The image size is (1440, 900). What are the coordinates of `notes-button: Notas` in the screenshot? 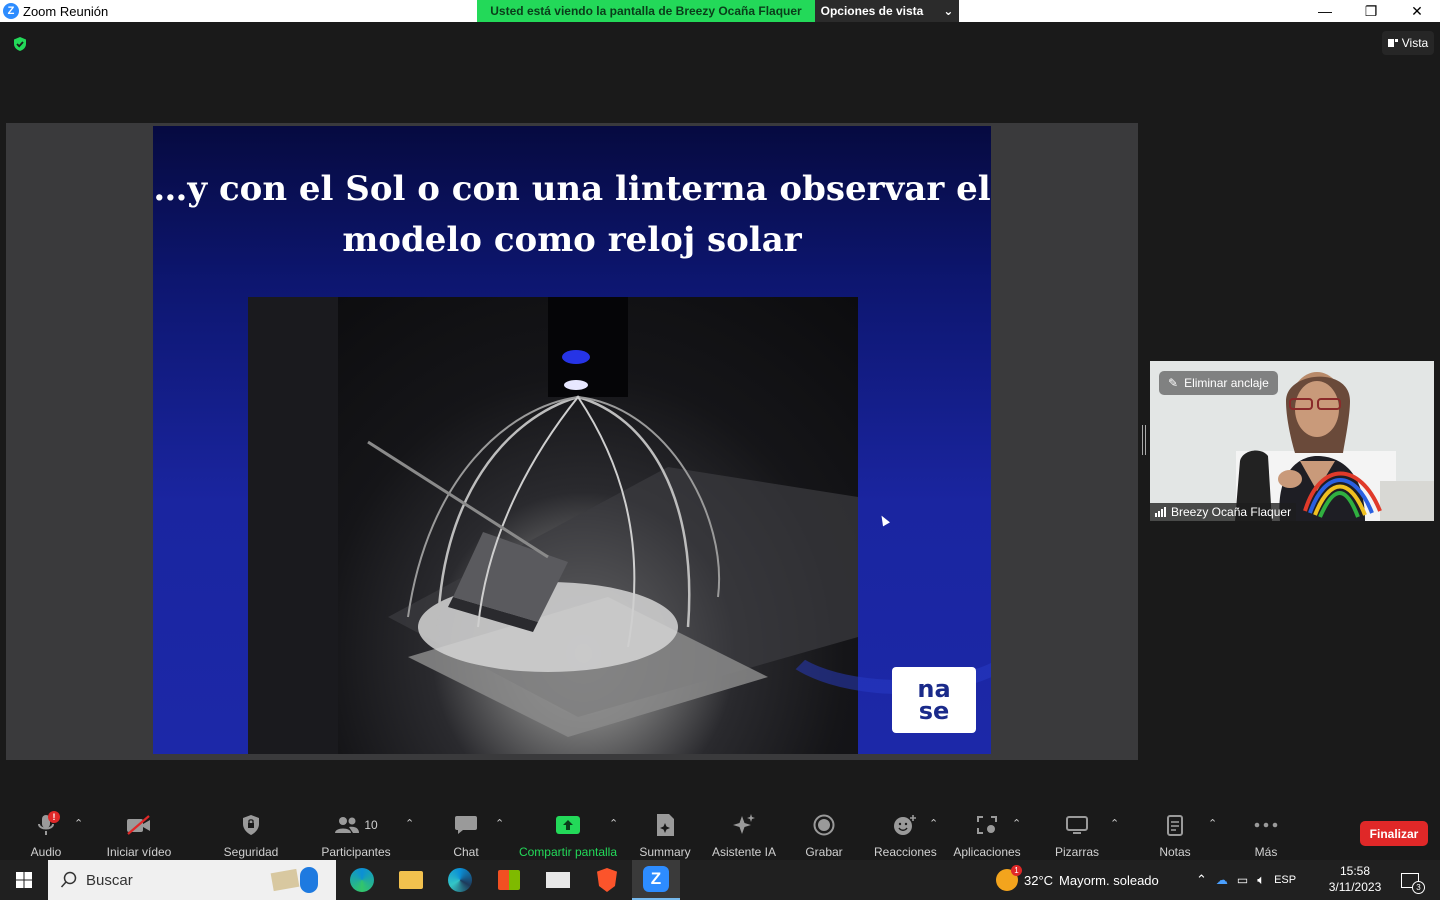 It's located at (1175, 835).